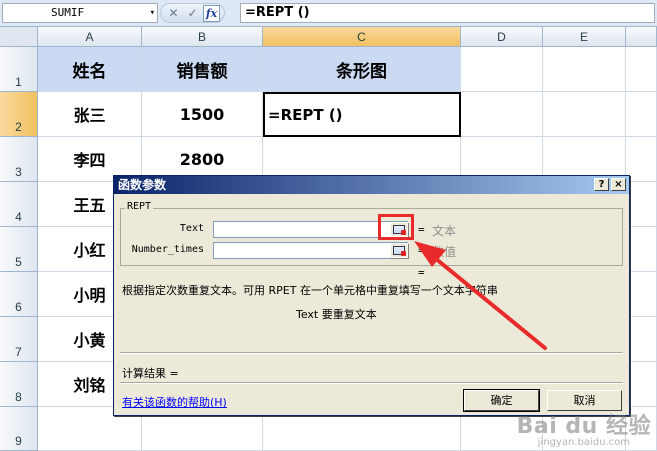  Describe the element at coordinates (502, 114) in the screenshot. I see `cell-d2` at that location.